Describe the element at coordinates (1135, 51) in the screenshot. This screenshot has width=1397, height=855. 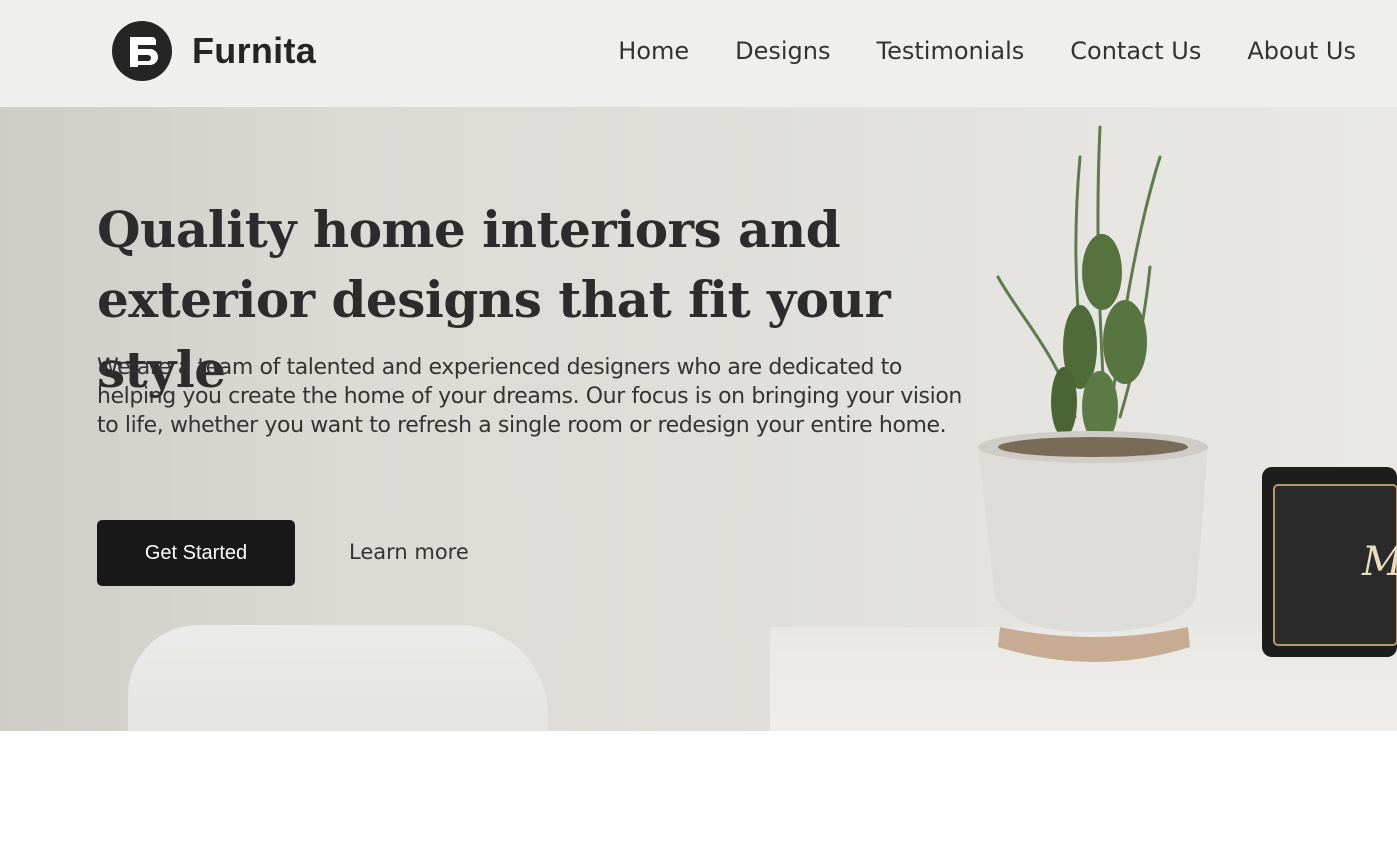
I see `nav-item-contact-us: Contact Us` at that location.